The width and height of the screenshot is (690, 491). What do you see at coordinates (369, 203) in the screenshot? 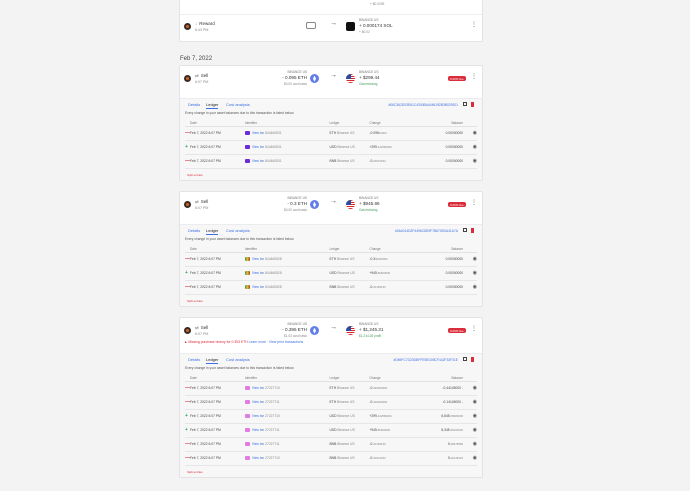
I see `to-amount: + $945.86` at bounding box center [369, 203].